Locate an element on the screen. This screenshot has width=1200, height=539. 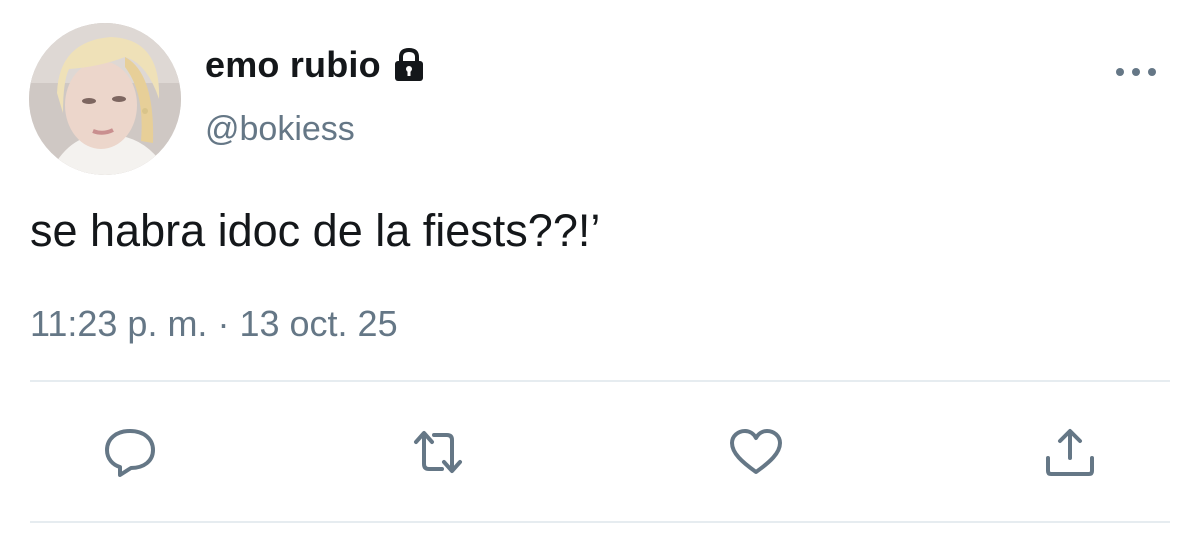
name-row: emo rubio is located at coordinates (317, 65).